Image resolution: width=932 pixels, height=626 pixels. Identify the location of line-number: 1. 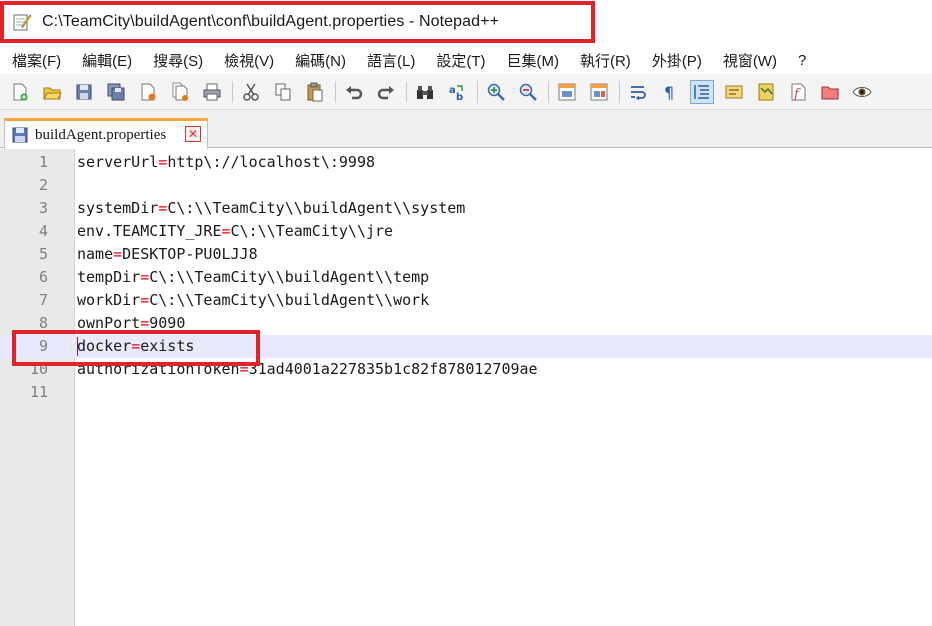
(43, 162).